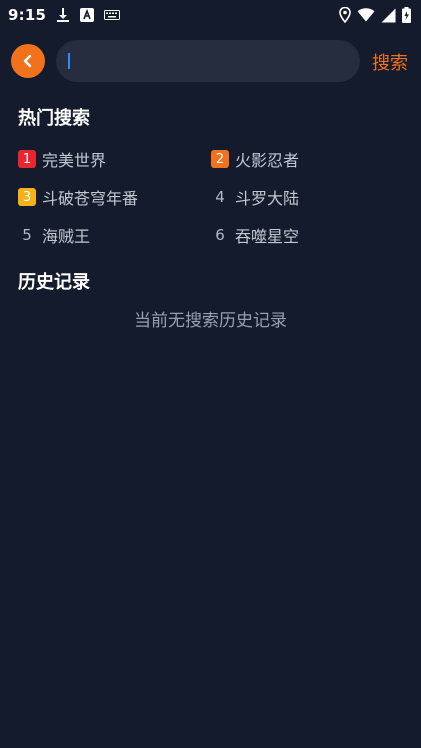  I want to click on search-header: 搜索, so click(210, 61).